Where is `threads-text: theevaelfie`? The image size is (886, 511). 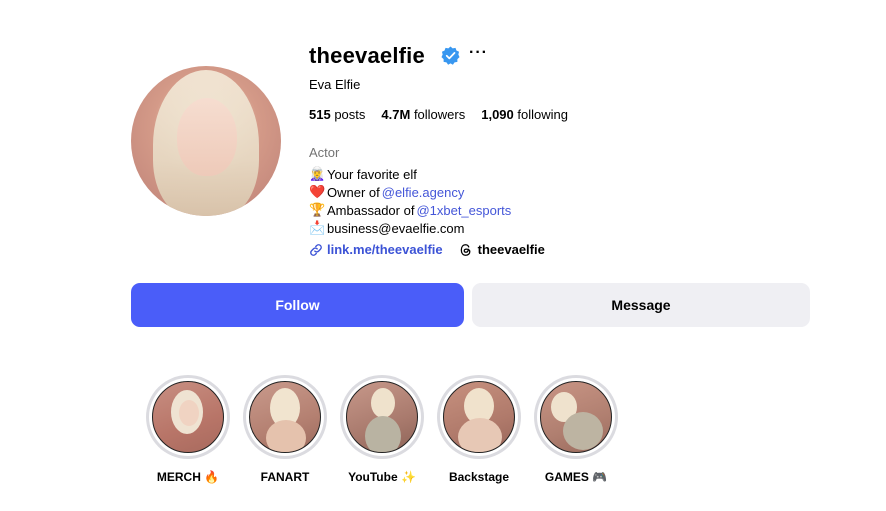 threads-text: theevaelfie is located at coordinates (511, 249).